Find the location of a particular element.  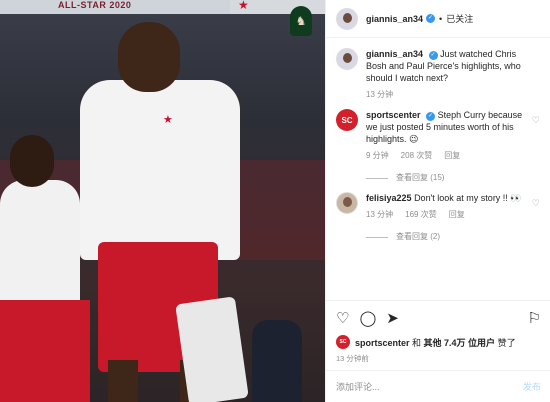

add-comment-bar: 发布 is located at coordinates (438, 386).